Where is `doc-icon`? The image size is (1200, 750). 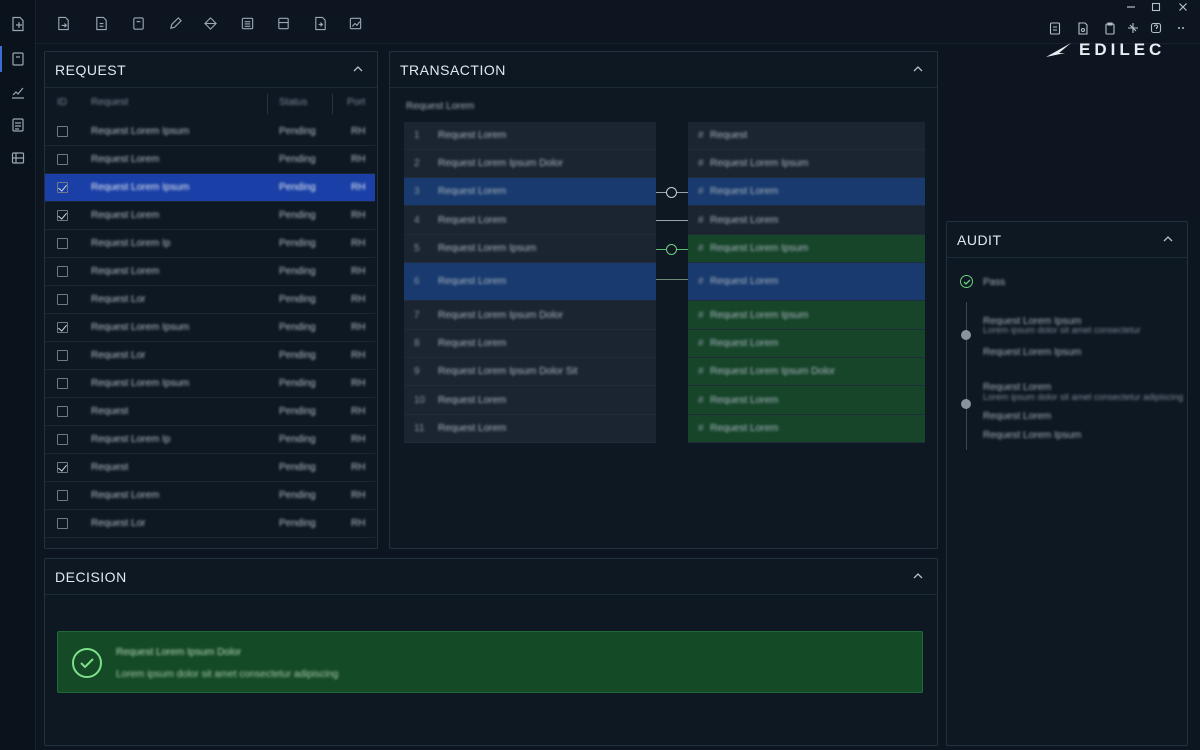 doc-icon is located at coordinates (1055, 28).